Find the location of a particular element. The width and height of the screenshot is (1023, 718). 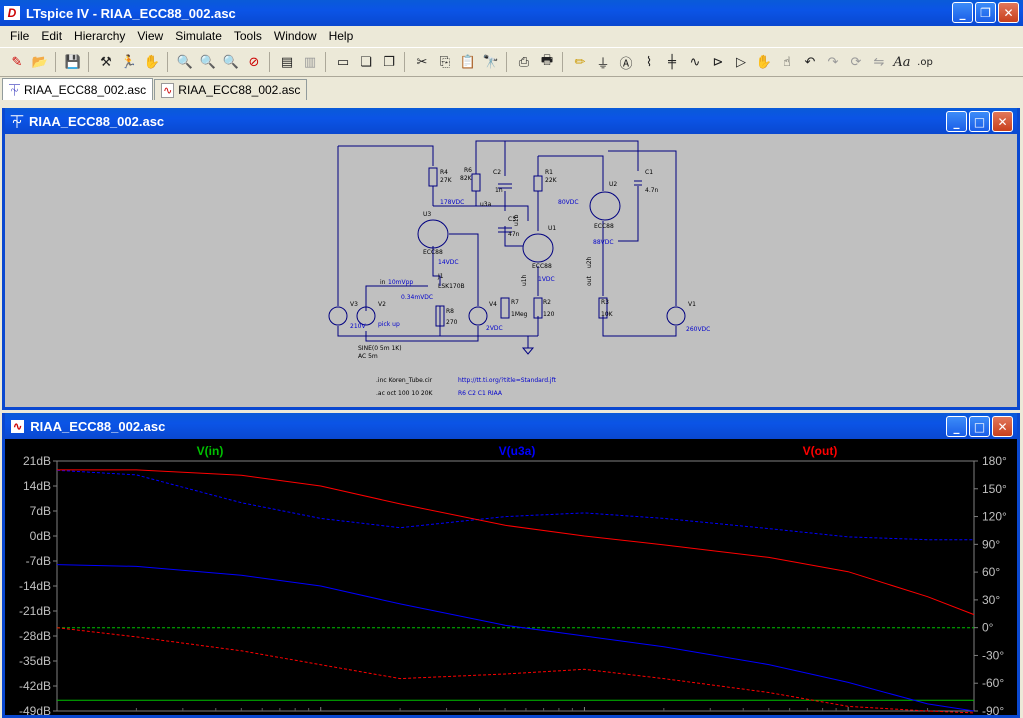

ground-icon: ⏚ is located at coordinates (603, 62).